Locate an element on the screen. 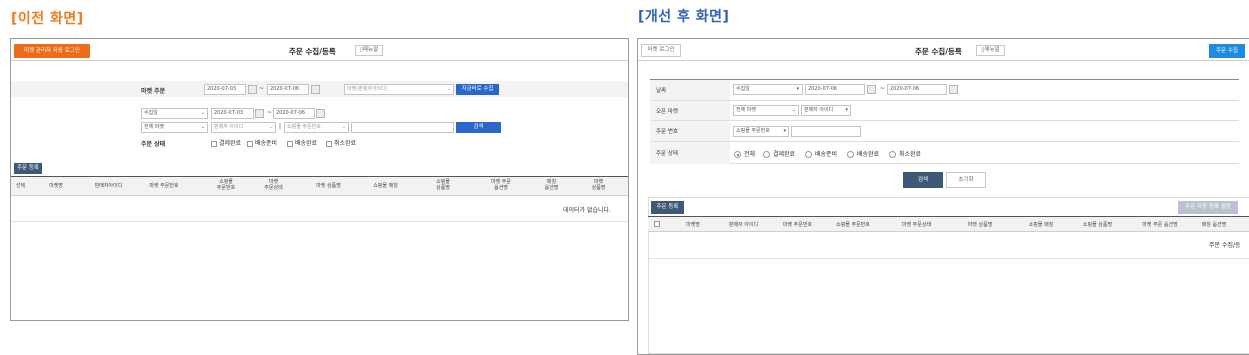 The image size is (1249, 355). after-status-label-shipped: 배송완료 is located at coordinates (868, 154).